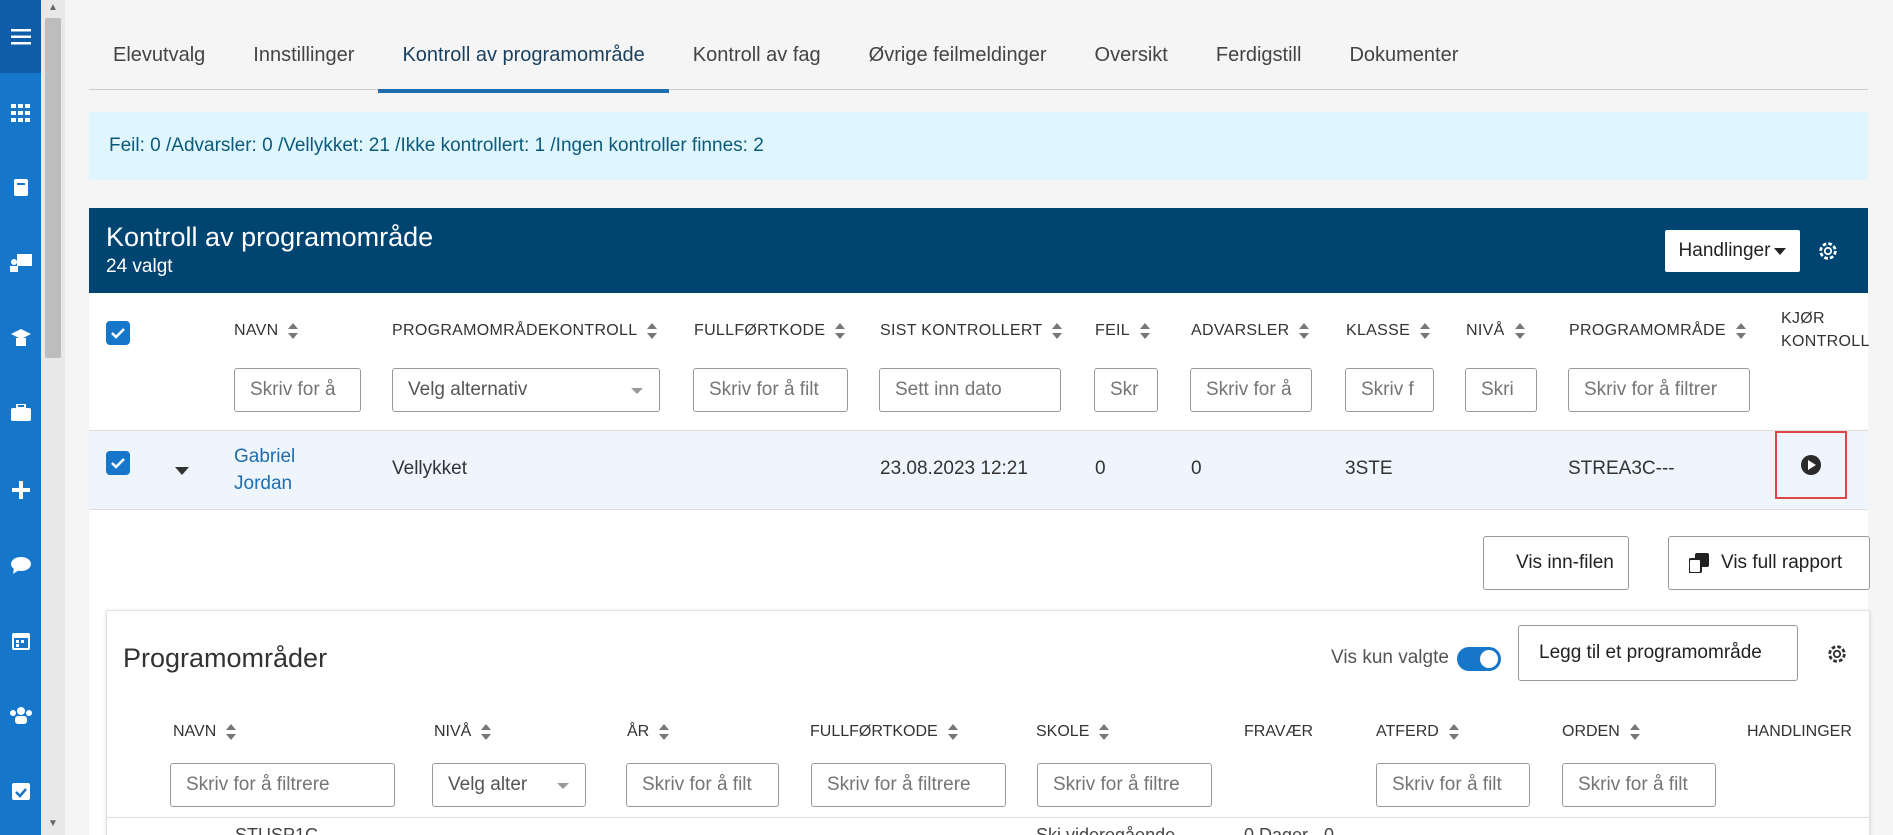 The height and width of the screenshot is (835, 1893). Describe the element at coordinates (303, 55) in the screenshot. I see `tab-innstillinger: Innstillinger` at that location.